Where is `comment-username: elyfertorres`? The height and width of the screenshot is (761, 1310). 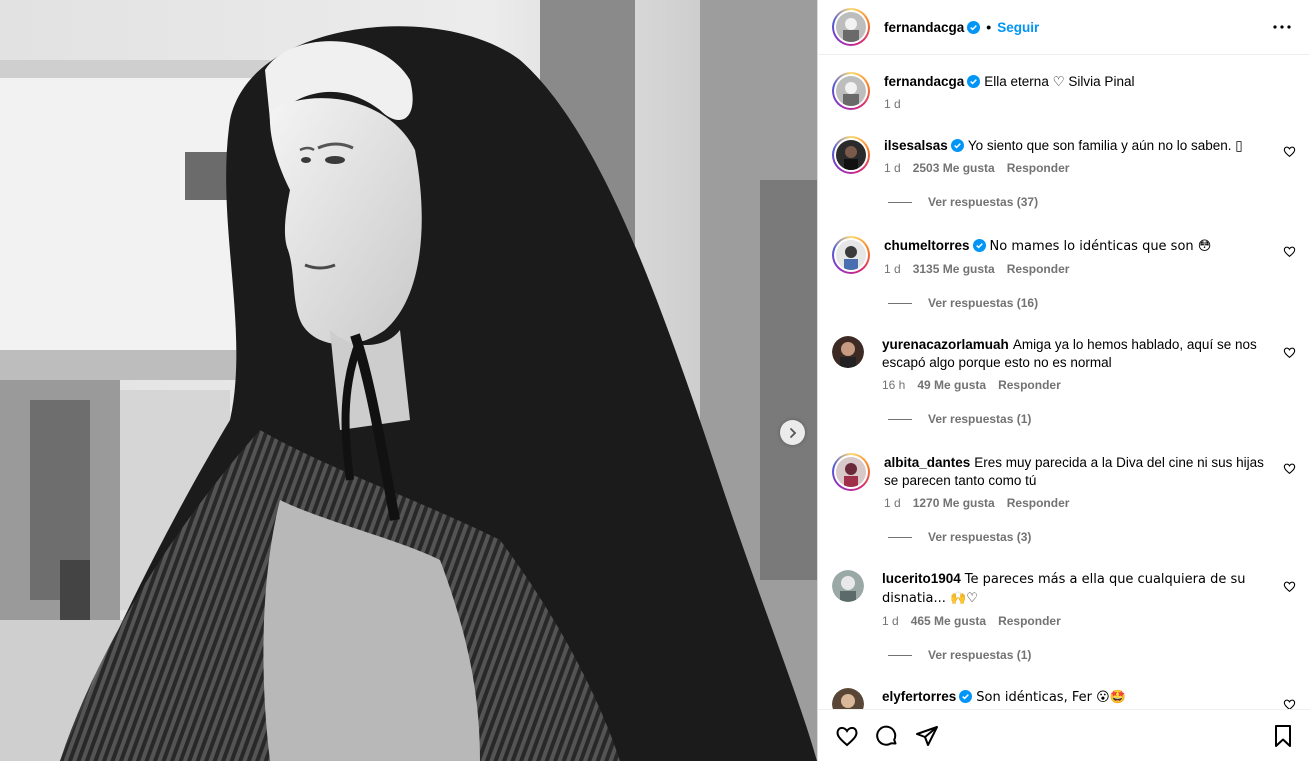 comment-username: elyfertorres is located at coordinates (919, 696).